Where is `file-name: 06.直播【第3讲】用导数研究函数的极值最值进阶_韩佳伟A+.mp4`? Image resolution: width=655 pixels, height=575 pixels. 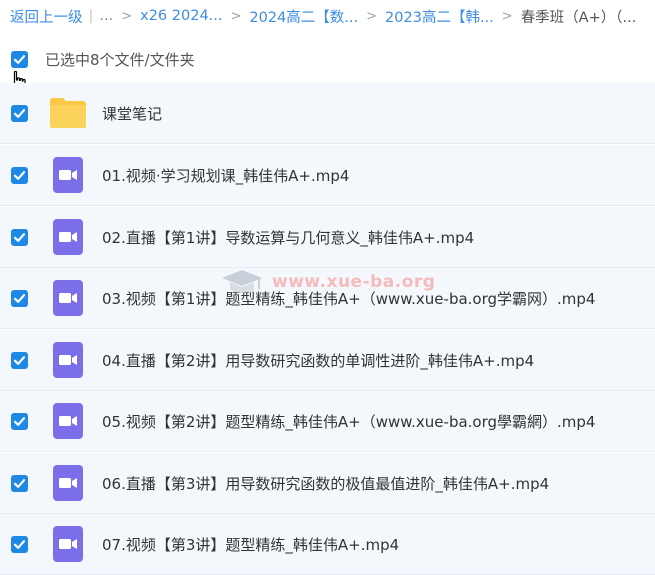 file-name: 06.直播【第3讲】用导数研究函数的极值最值进阶_韩佳伟A+.mp4 is located at coordinates (326, 483).